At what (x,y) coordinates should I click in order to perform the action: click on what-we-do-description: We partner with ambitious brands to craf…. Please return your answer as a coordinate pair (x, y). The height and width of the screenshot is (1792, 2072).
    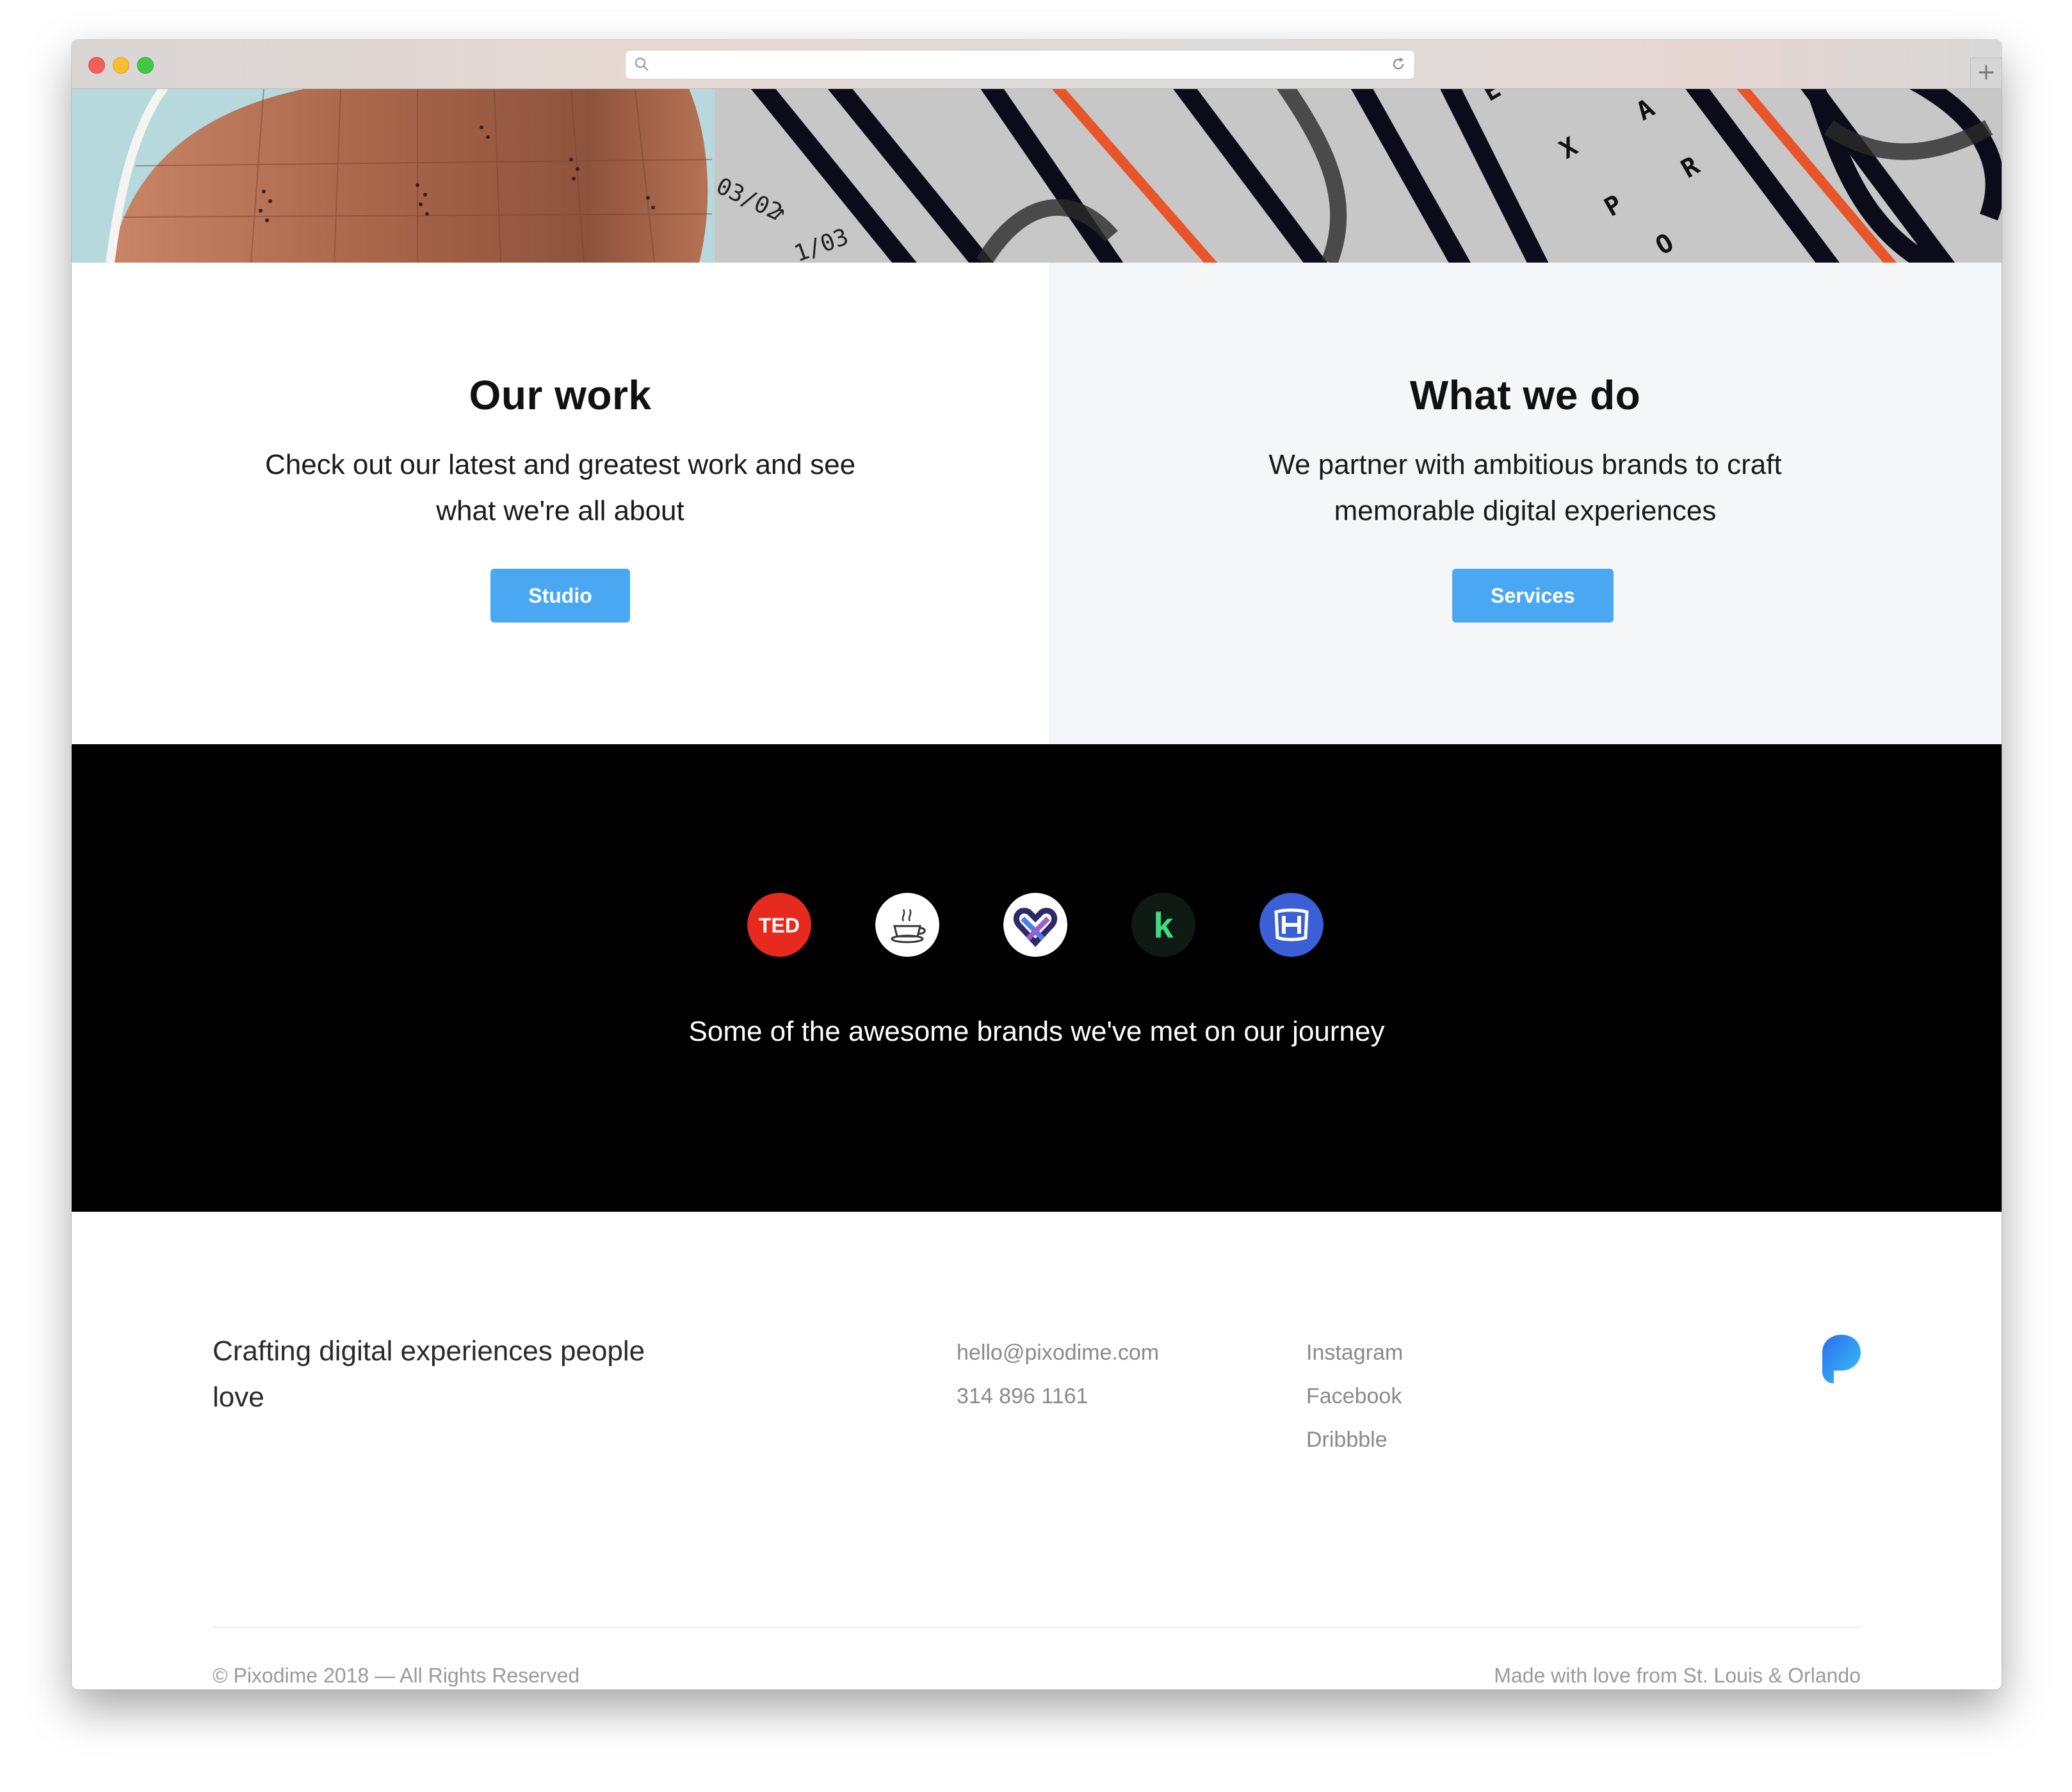
    Looking at the image, I should click on (1525, 488).